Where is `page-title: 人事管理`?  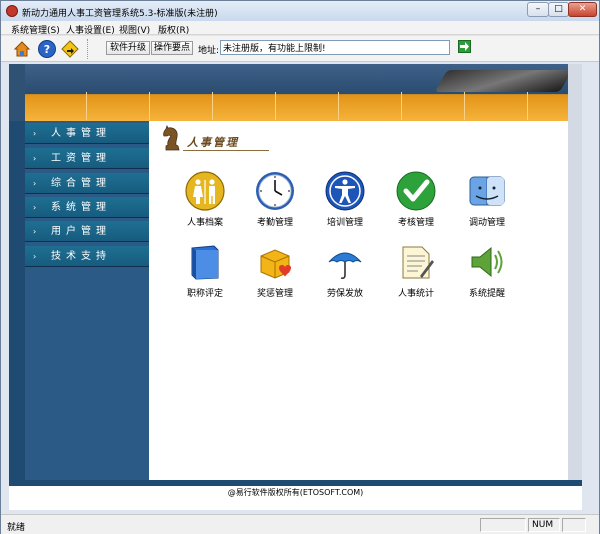 page-title: 人事管理 is located at coordinates (213, 142).